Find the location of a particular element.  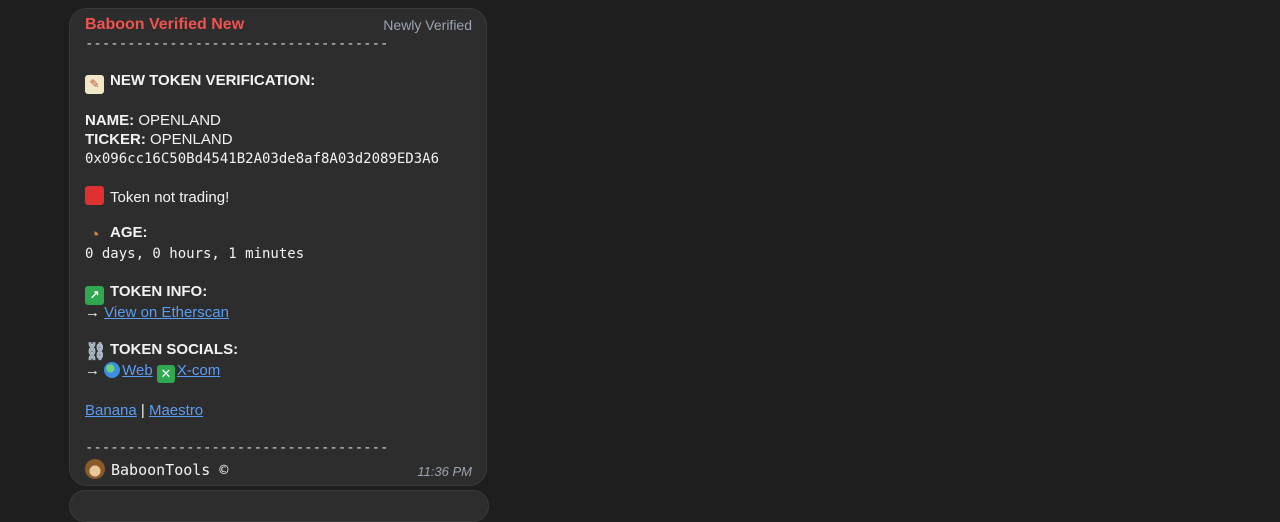

footer-line: BaboonTools © is located at coordinates (156, 469).